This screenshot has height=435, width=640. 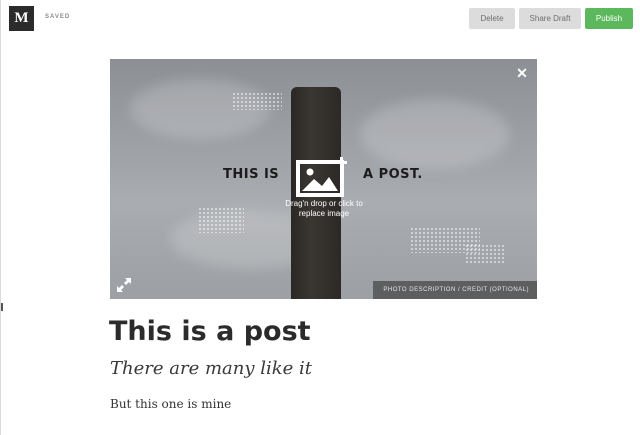 What do you see at coordinates (435, 134) in the screenshot?
I see `cloud-shape` at bounding box center [435, 134].